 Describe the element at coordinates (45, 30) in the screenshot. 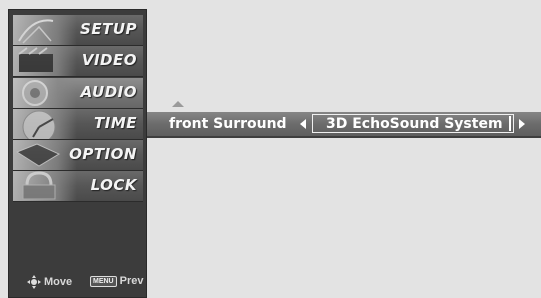

I see `satellite-dish-icon` at that location.